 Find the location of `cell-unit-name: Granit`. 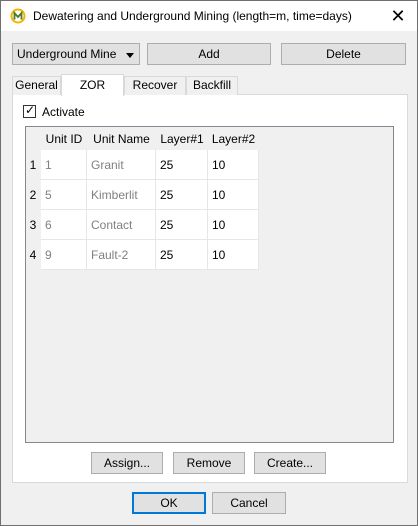

cell-unit-name: Granit is located at coordinates (121, 165).